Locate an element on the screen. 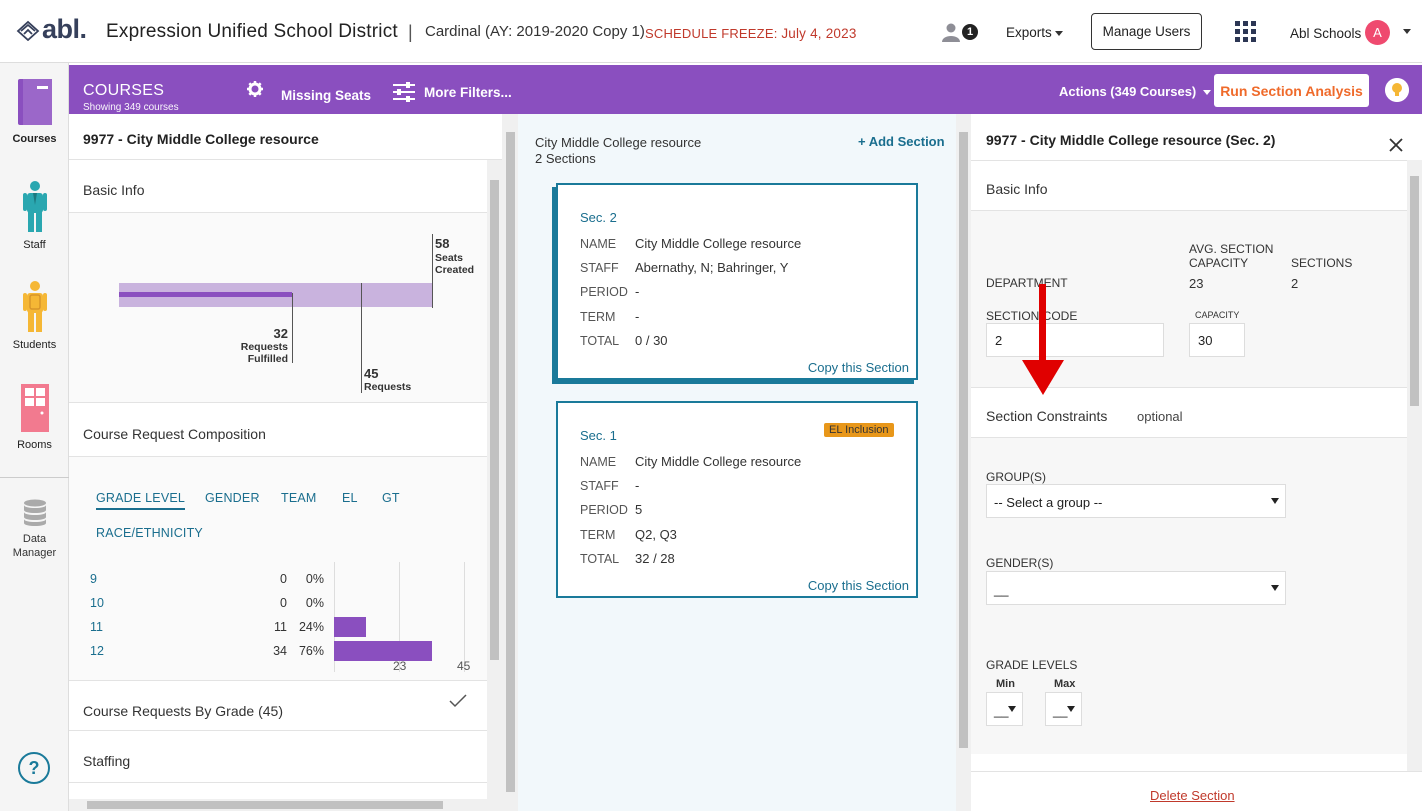 The image size is (1422, 811). schedule-name: Cardinal (AY: 2019-2020 Copy 1) is located at coordinates (535, 31).